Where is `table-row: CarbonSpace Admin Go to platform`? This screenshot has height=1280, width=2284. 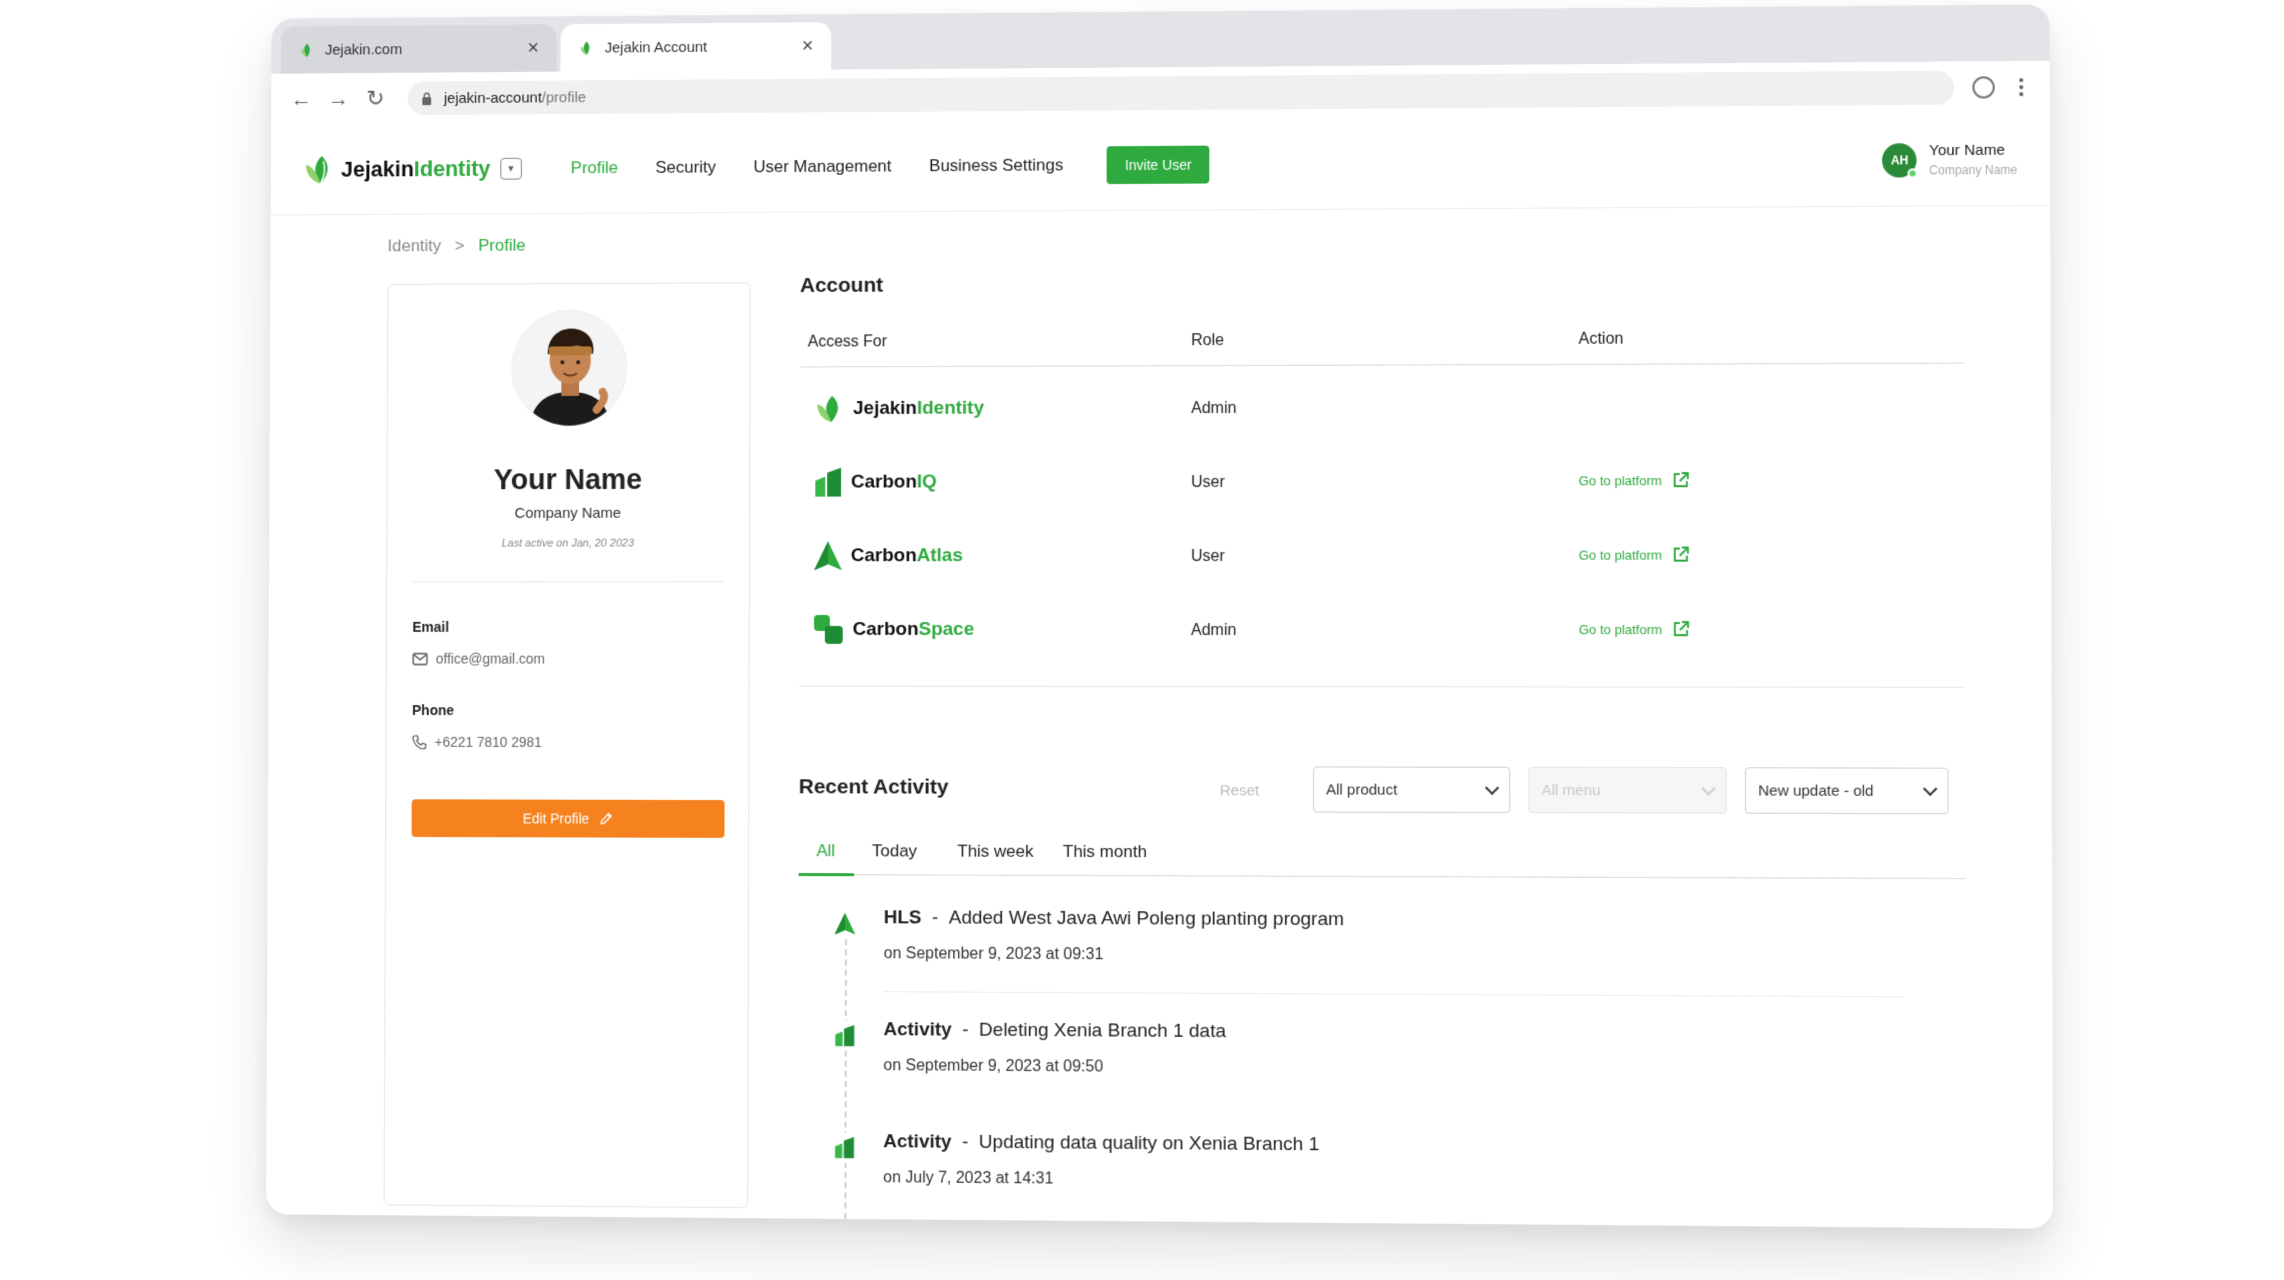
table-row: CarbonSpace Admin Go to platform is located at coordinates (1382, 632).